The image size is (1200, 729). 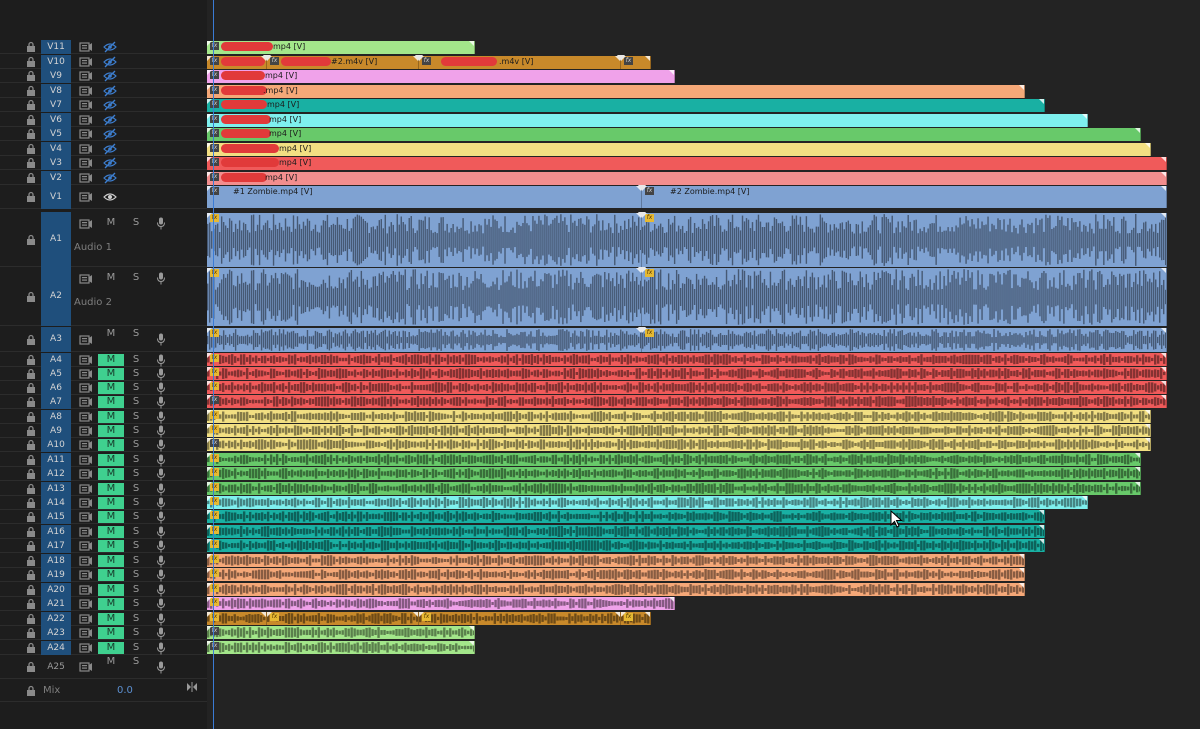 What do you see at coordinates (424, 197) in the screenshot?
I see `video-clip: fx #1 Zombie.mp4 [V]` at bounding box center [424, 197].